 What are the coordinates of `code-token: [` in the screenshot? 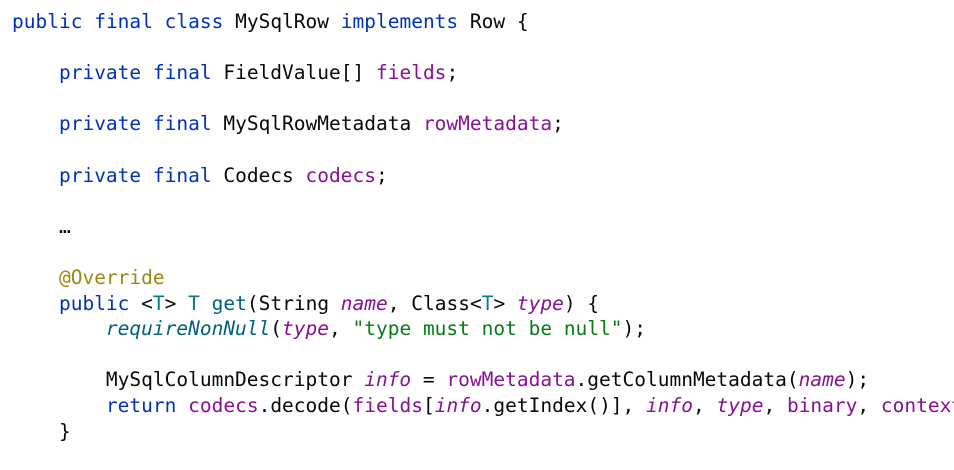 It's located at (428, 405).